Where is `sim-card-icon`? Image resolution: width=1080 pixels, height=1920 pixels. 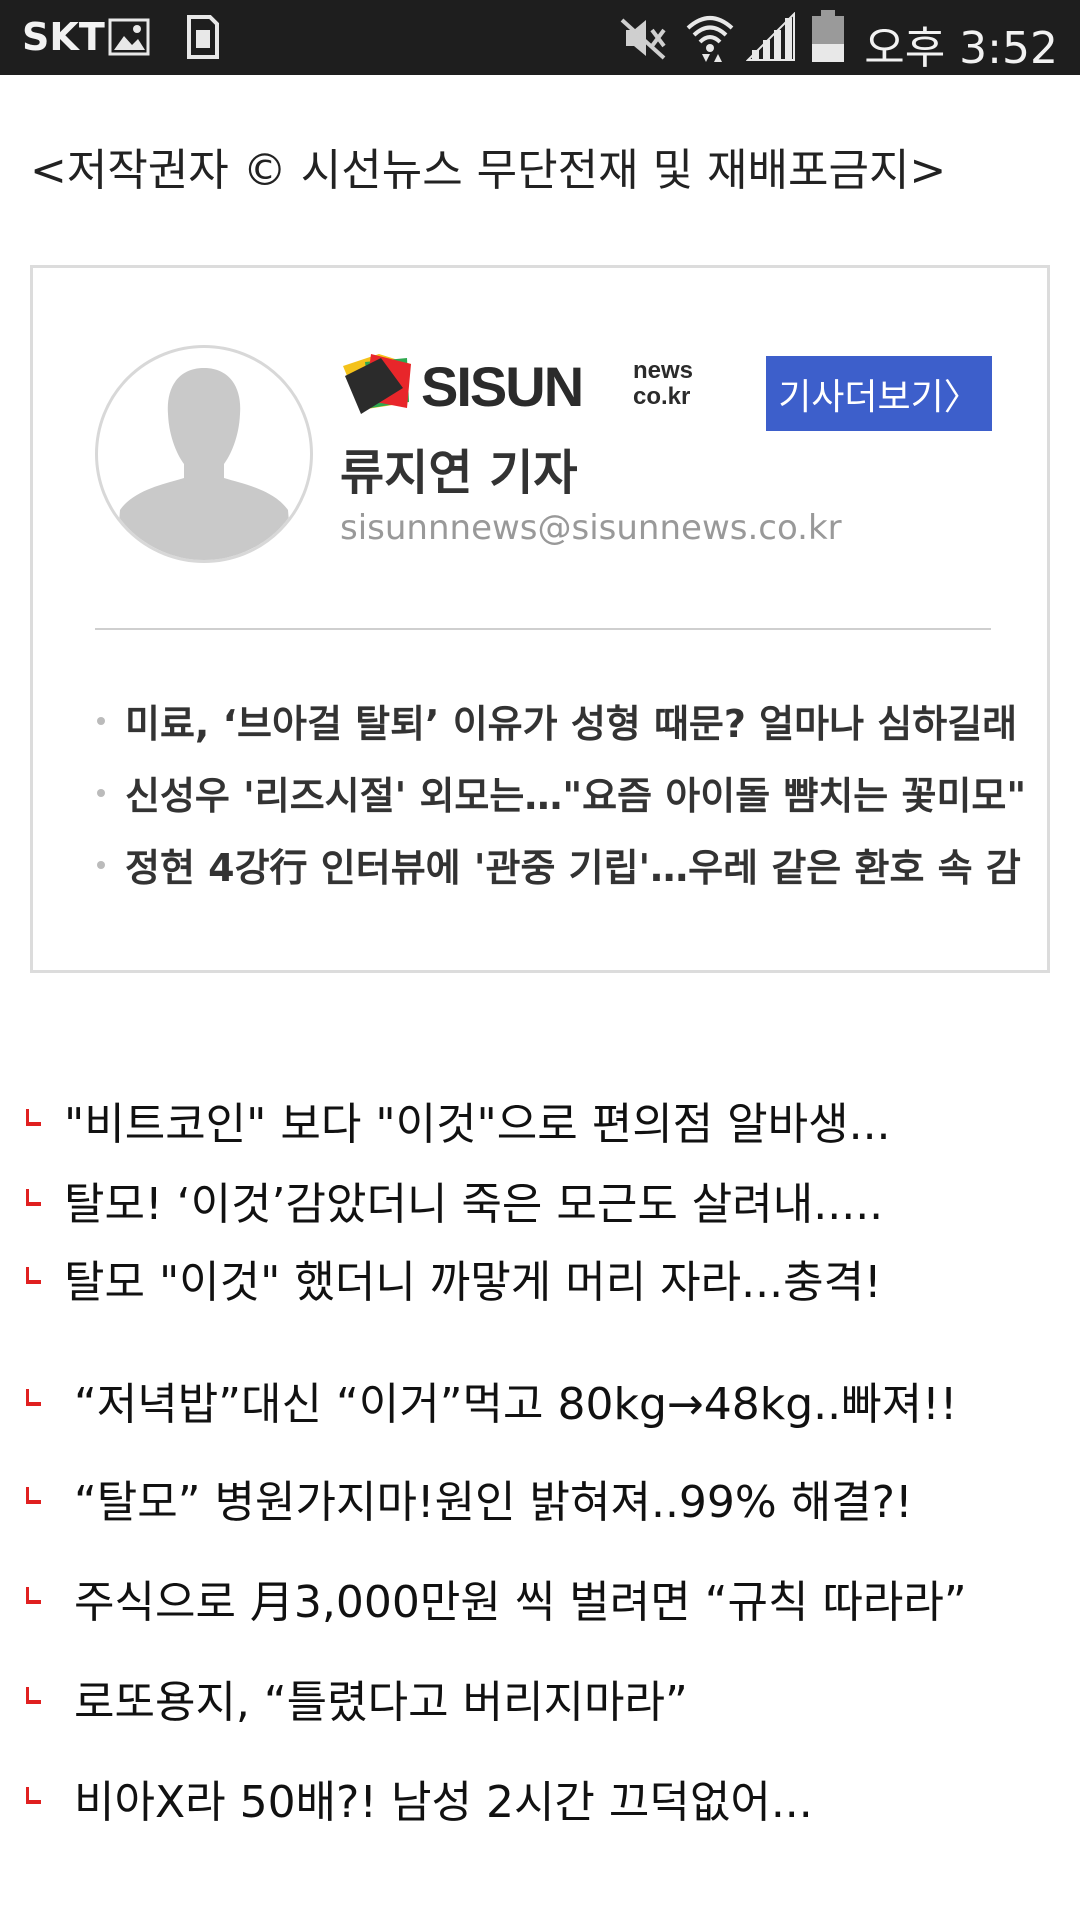 sim-card-icon is located at coordinates (203, 37).